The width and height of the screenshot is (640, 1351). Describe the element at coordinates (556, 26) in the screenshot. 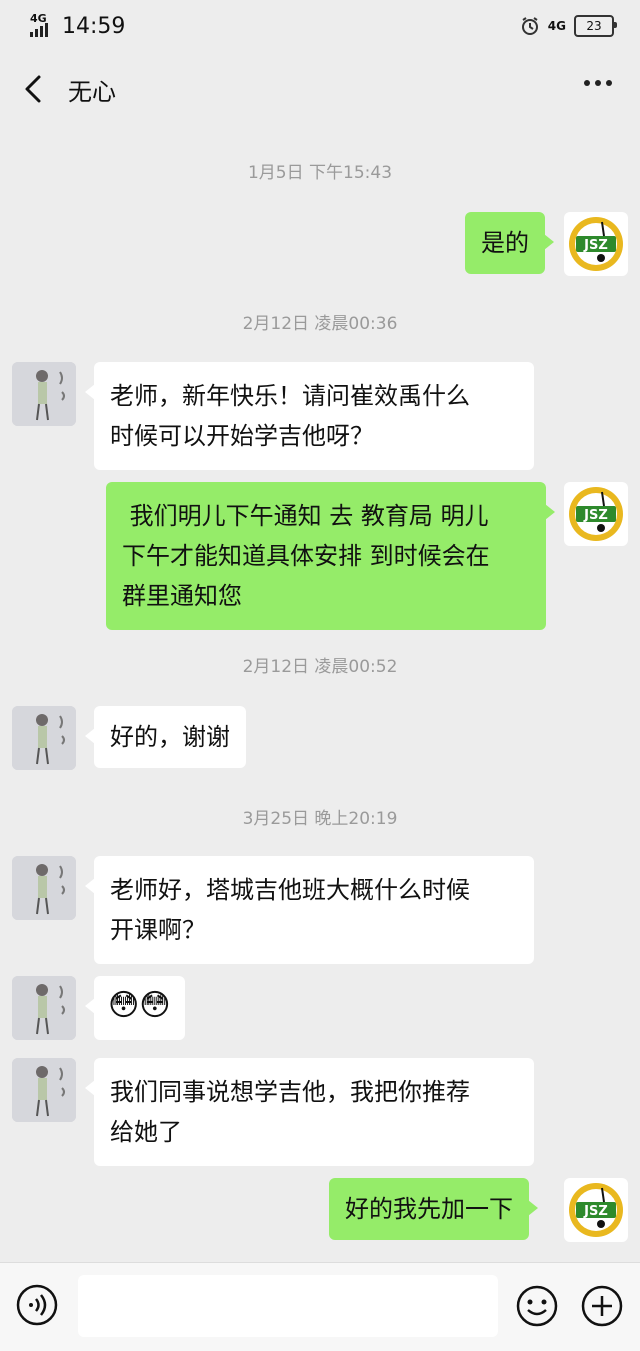

I see `network-type-right: 4G` at that location.